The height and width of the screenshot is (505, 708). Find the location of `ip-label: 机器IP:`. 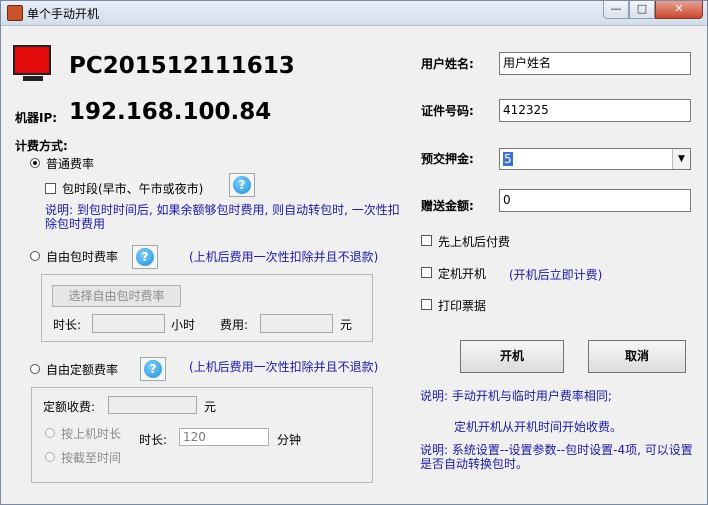

ip-label: 机器IP: is located at coordinates (36, 118).